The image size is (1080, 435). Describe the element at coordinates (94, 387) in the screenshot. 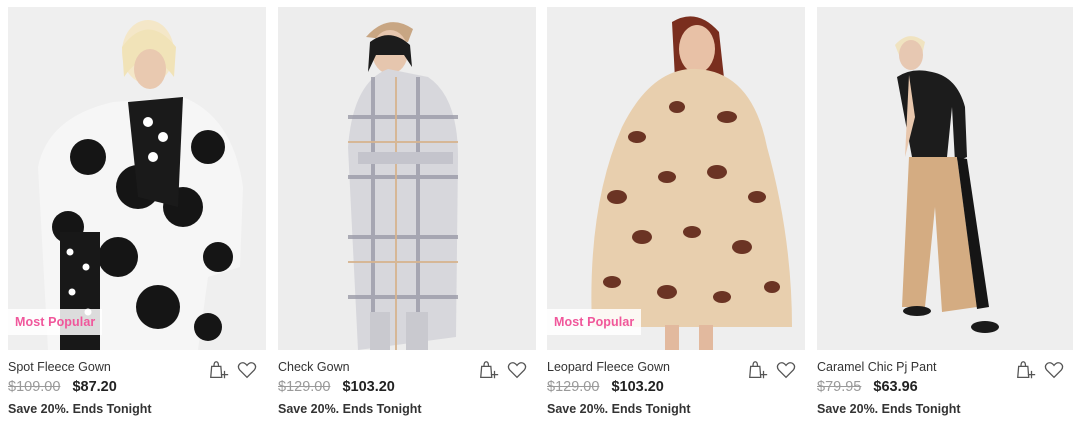

I see `sale-price: $87.20` at that location.